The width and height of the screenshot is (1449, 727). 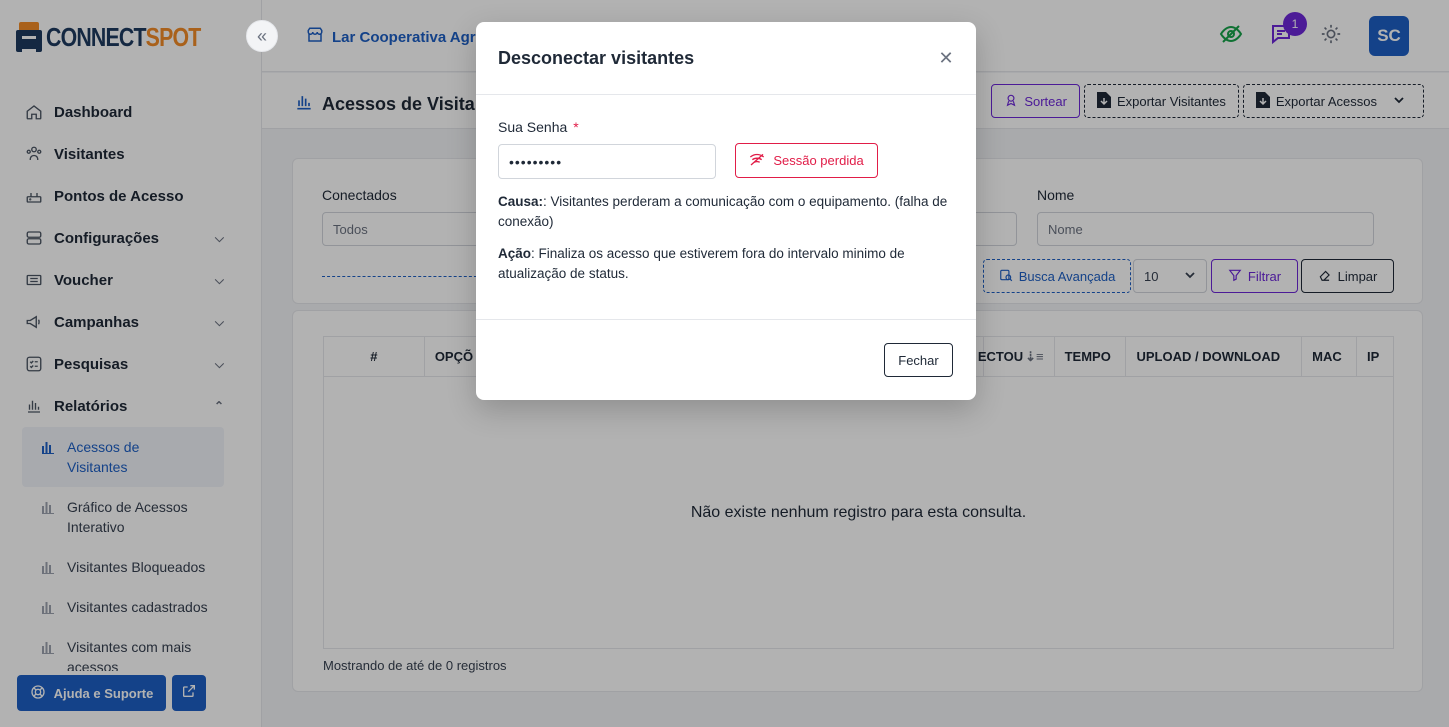 I want to click on lost-session-button: Sessão perdida, so click(x=806, y=160).